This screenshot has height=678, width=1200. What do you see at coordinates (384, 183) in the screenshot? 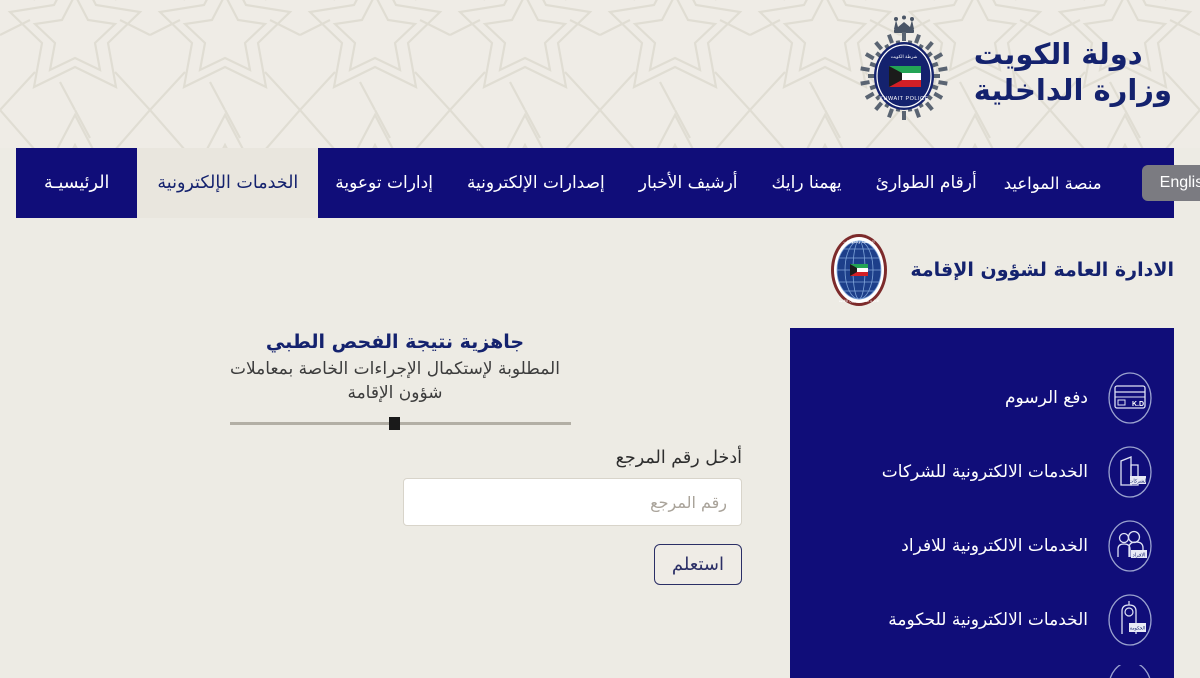
I see `nav-item-awareness-departments: إدارات توعوية` at bounding box center [384, 183].